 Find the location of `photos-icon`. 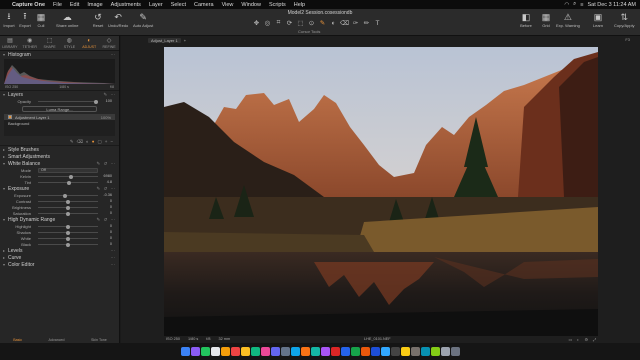

photos-icon is located at coordinates (225, 351).